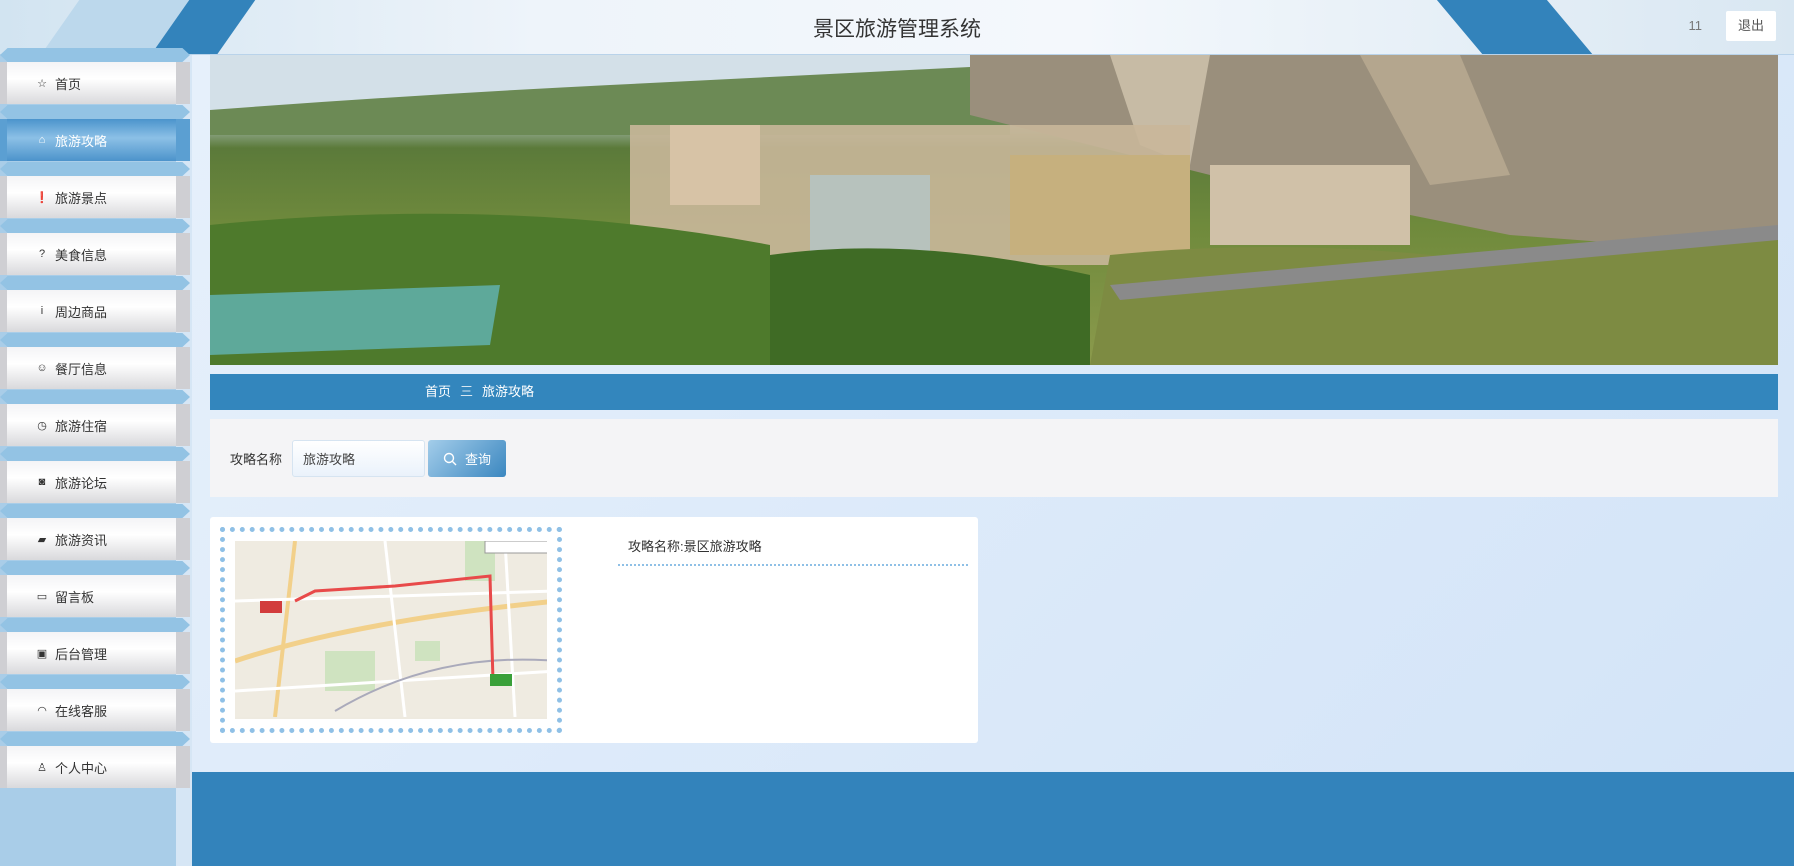  What do you see at coordinates (1751, 26) in the screenshot?
I see `logout-button: 退出` at bounding box center [1751, 26].